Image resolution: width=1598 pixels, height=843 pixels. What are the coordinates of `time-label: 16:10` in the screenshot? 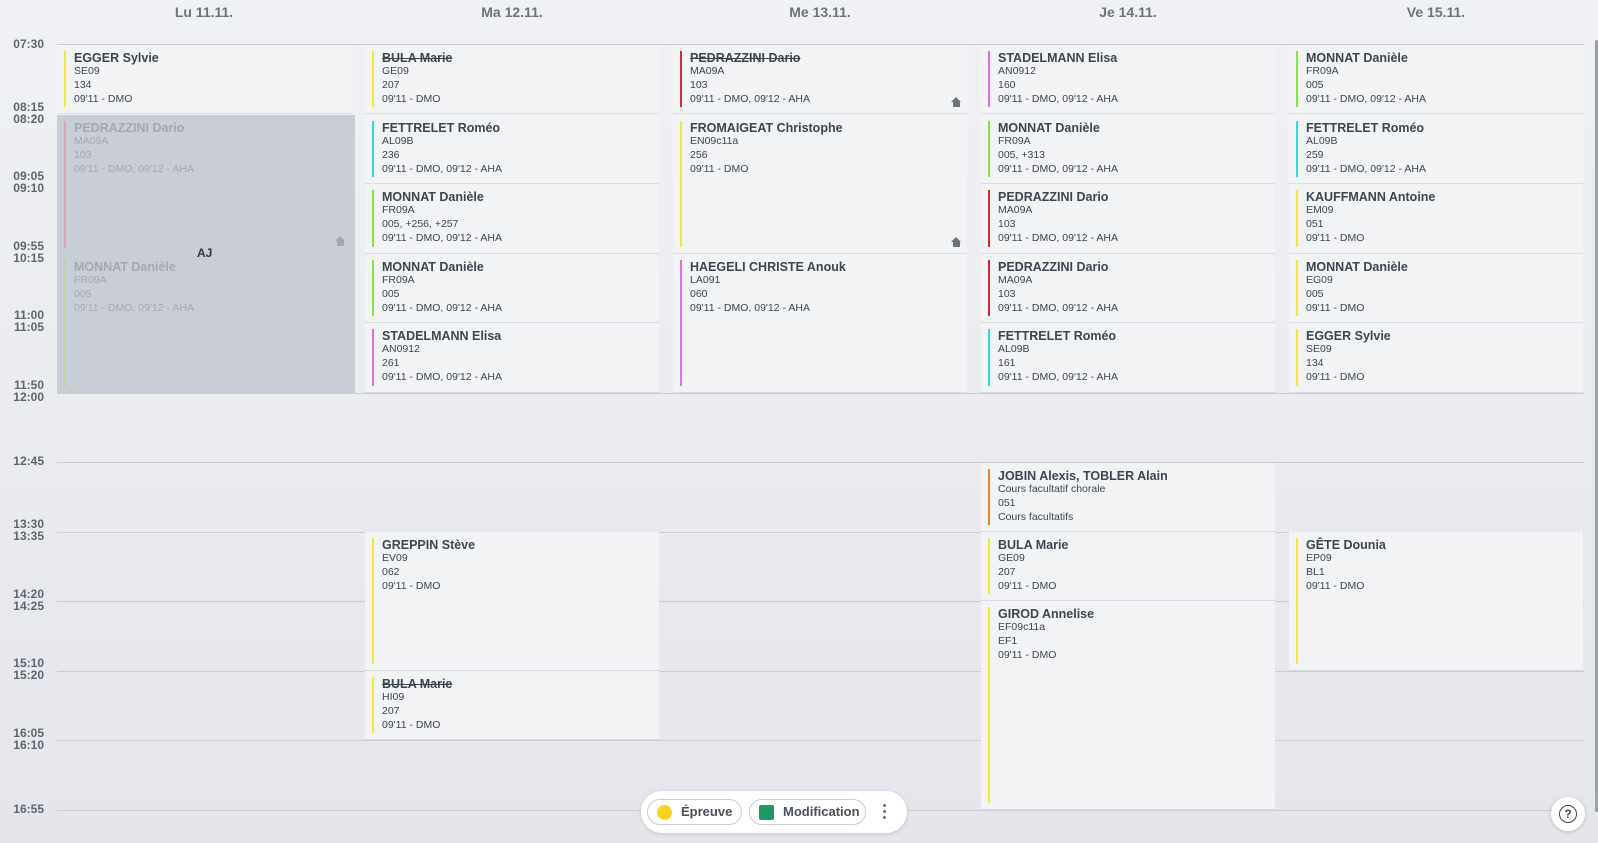 It's located at (28, 745).